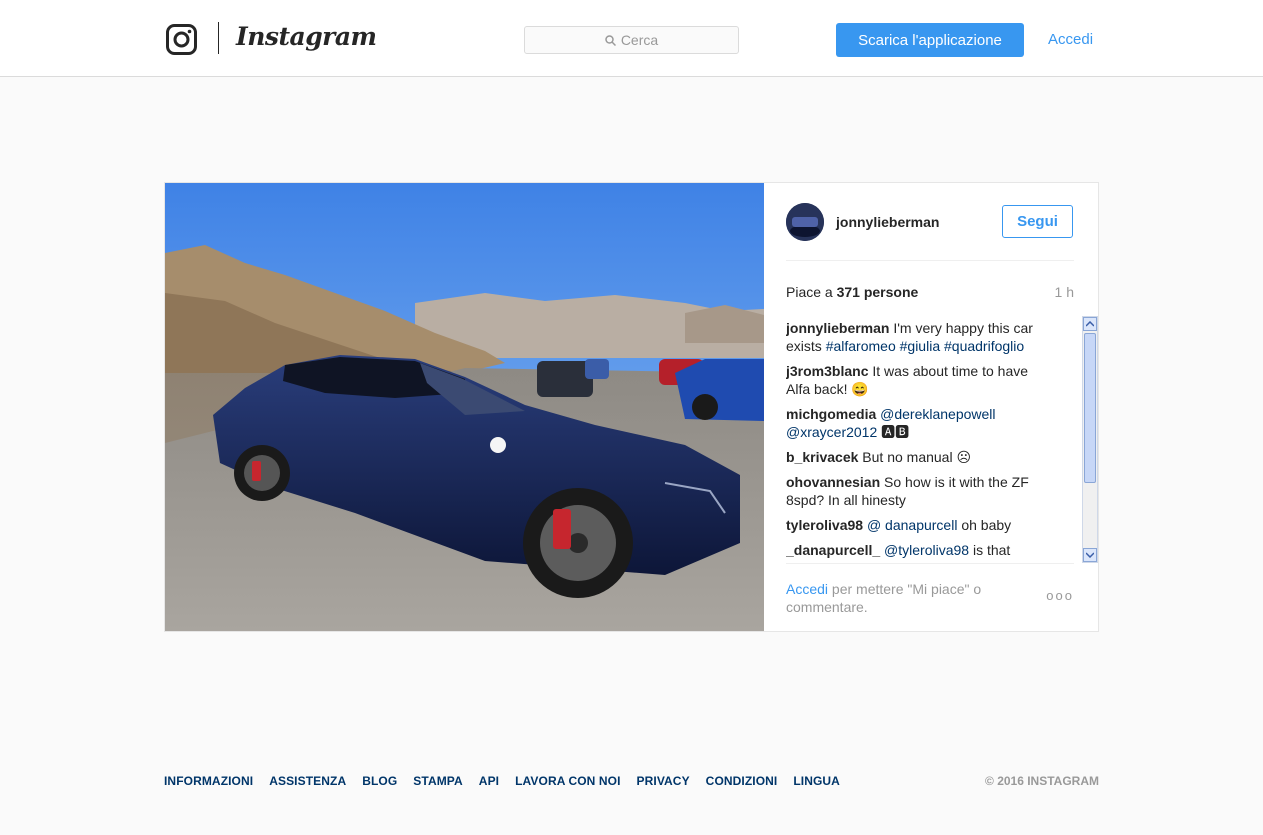 This screenshot has height=835, width=1263. I want to click on copyright: © 2016 INSTAGRAM, so click(1042, 781).